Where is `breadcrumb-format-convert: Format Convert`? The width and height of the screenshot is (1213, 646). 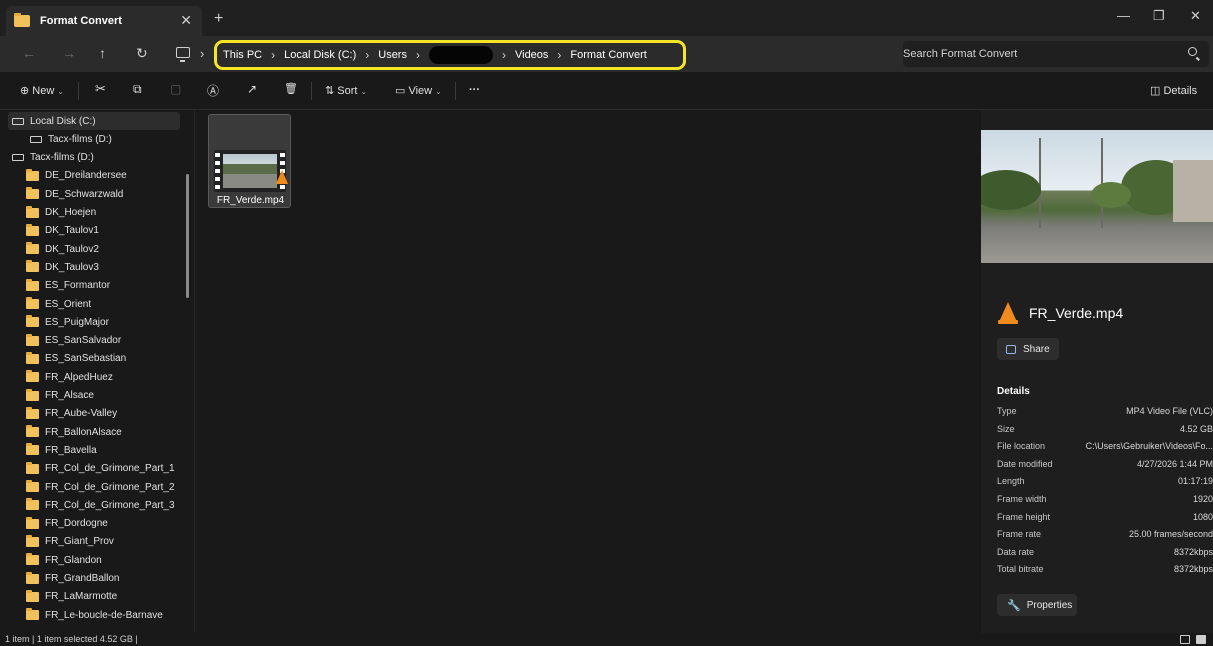
breadcrumb-format-convert: Format Convert is located at coordinates (608, 55).